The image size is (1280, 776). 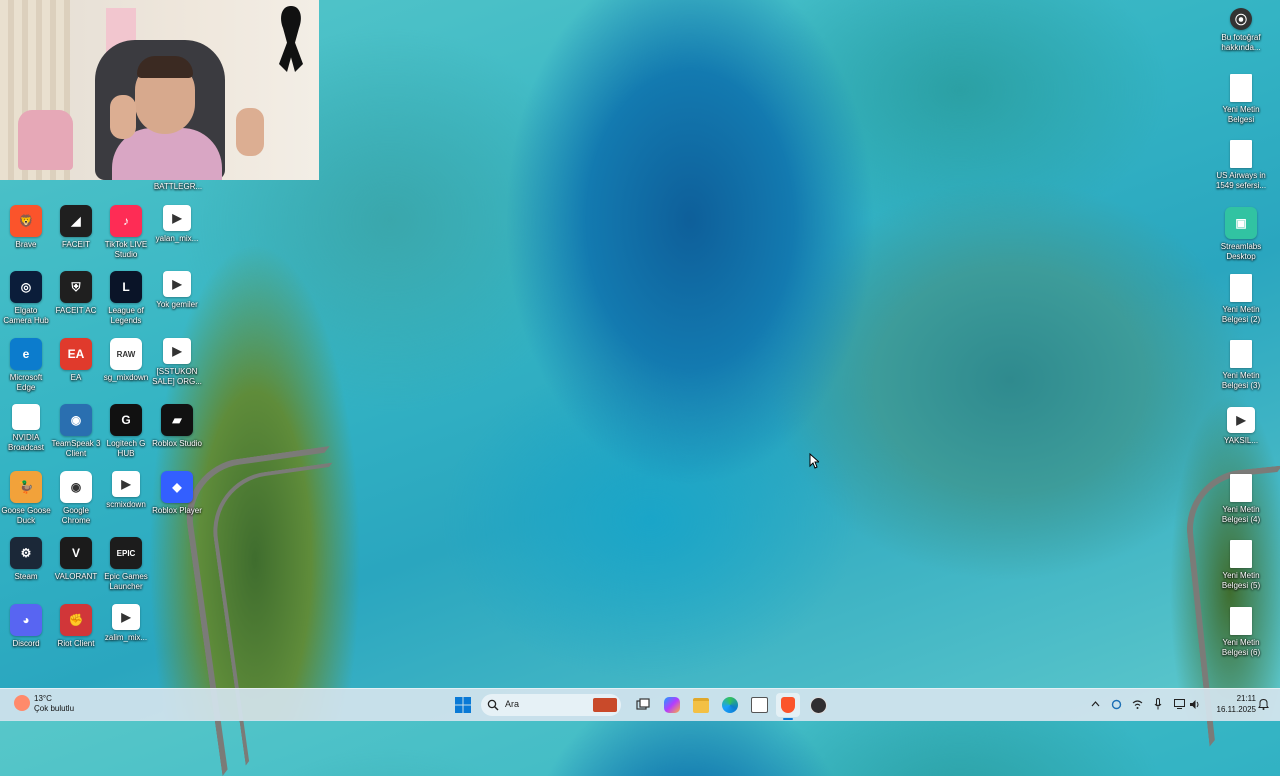 I want to click on desktop-icon-label: Roblox Player, so click(x=177, y=510).